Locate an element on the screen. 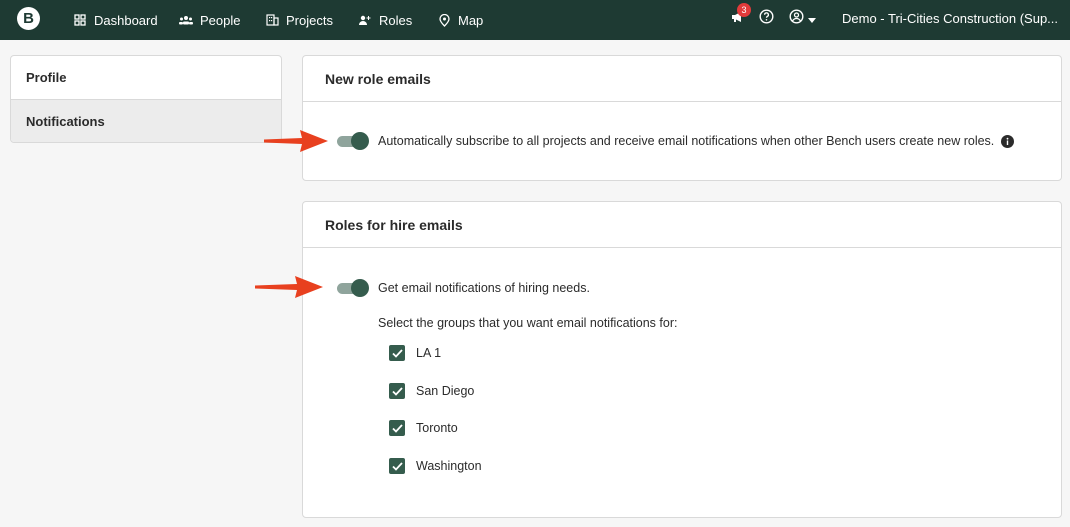 The image size is (1070, 527). people-icon is located at coordinates (186, 20).